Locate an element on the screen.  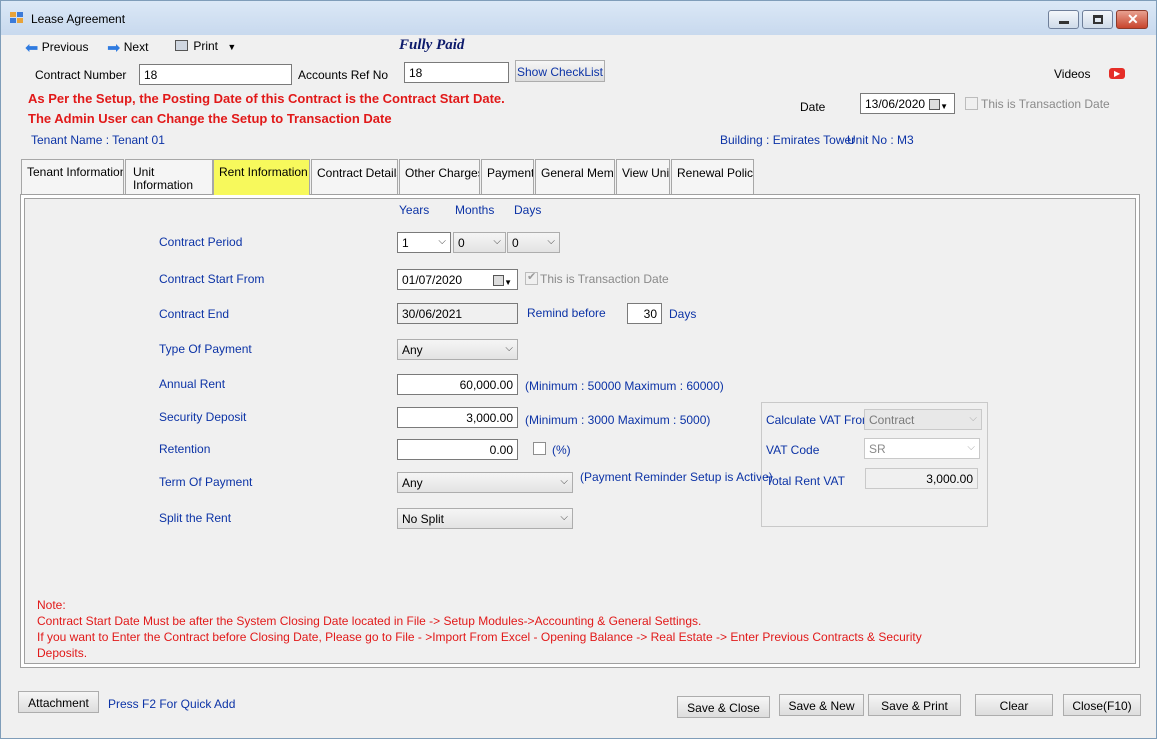
tenant-name: Tenant Name : Tenant 01 is located at coordinates (98, 140).